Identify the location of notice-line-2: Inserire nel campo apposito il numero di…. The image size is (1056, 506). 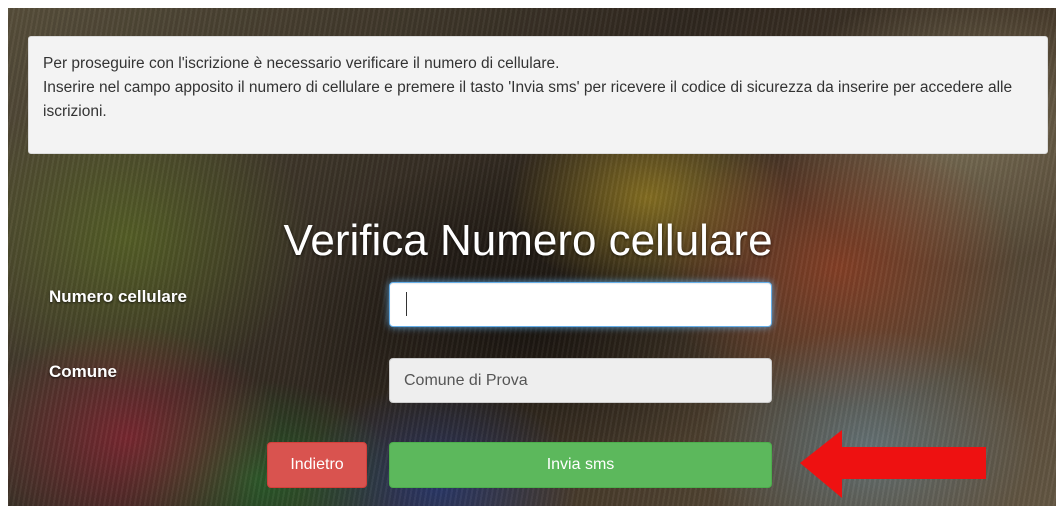
(528, 99).